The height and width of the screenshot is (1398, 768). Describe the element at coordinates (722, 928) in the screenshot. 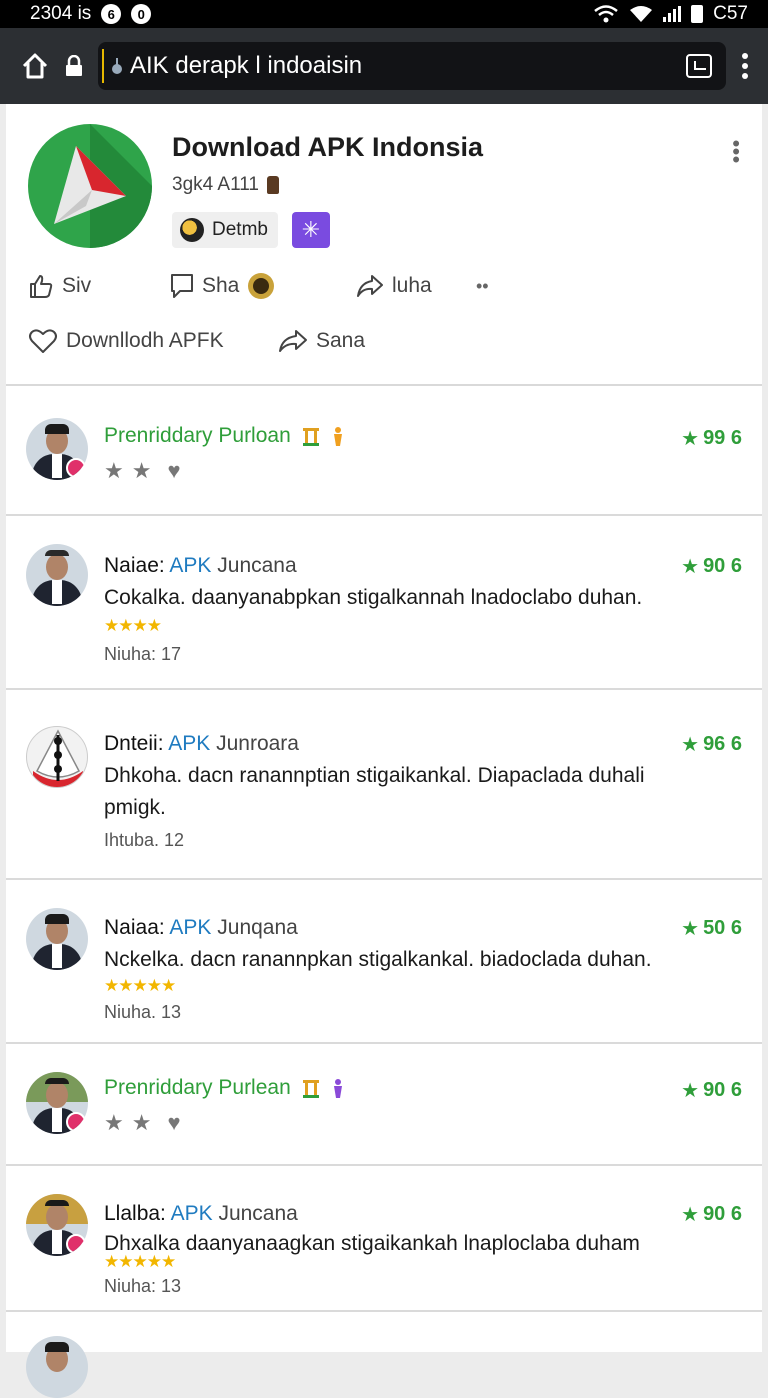

I see `score-value: 50 6` at that location.